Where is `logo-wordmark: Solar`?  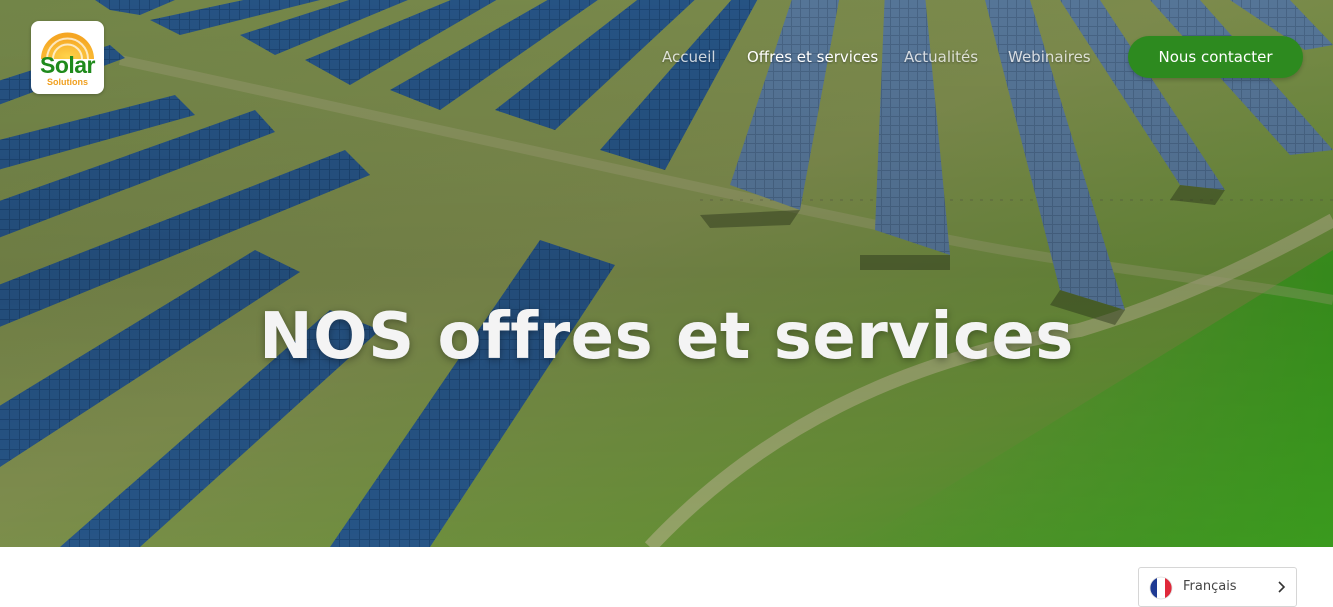
logo-wordmark: Solar is located at coordinates (67, 65).